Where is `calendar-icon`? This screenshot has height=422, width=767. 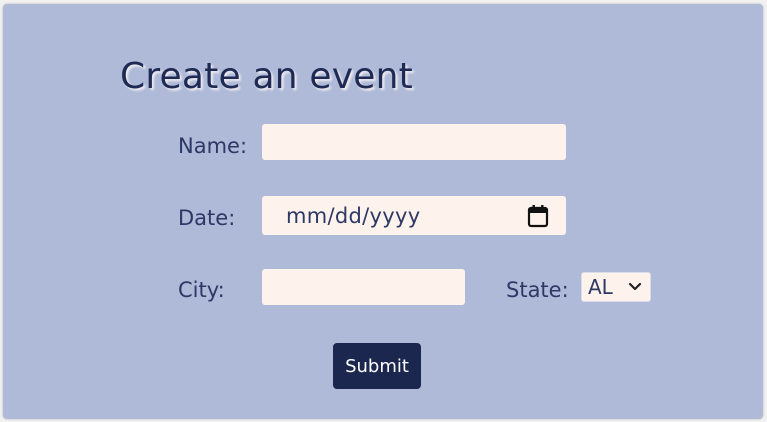
calendar-icon is located at coordinates (538, 216).